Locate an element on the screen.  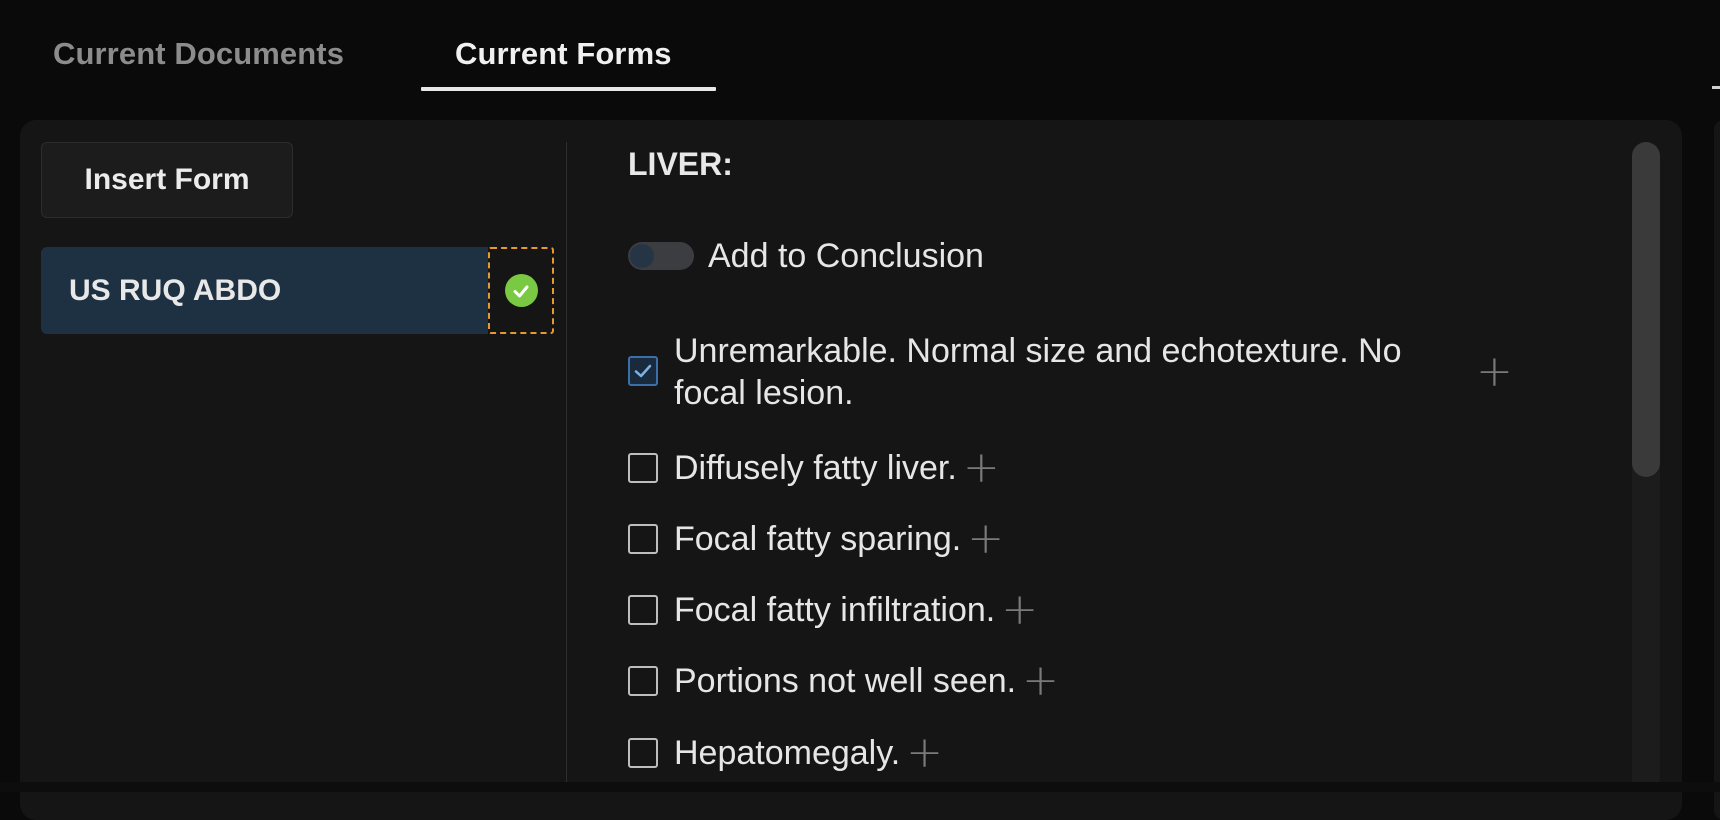
add-to-conclusion-toggle is located at coordinates (661, 256).